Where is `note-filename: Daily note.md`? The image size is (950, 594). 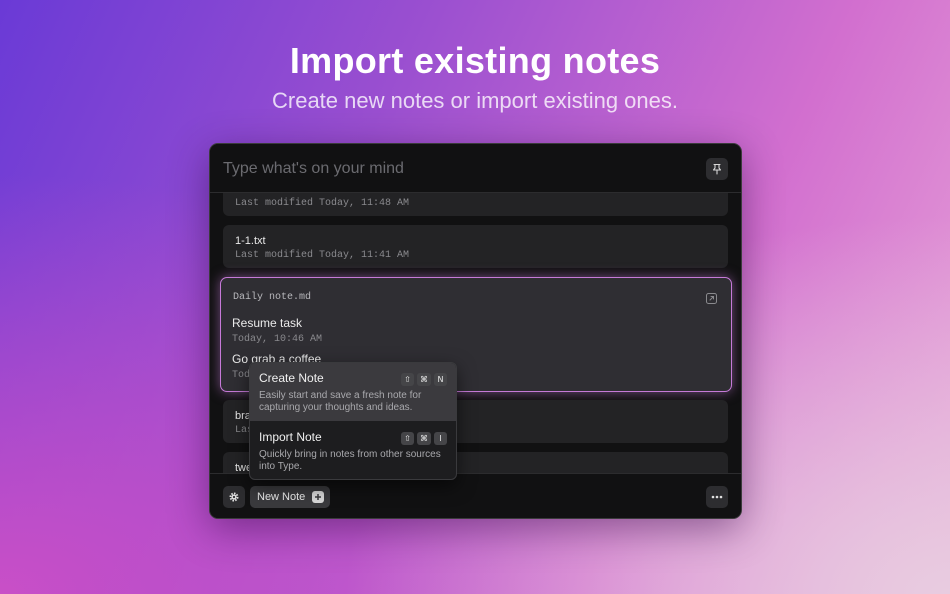 note-filename: Daily note.md is located at coordinates (272, 297).